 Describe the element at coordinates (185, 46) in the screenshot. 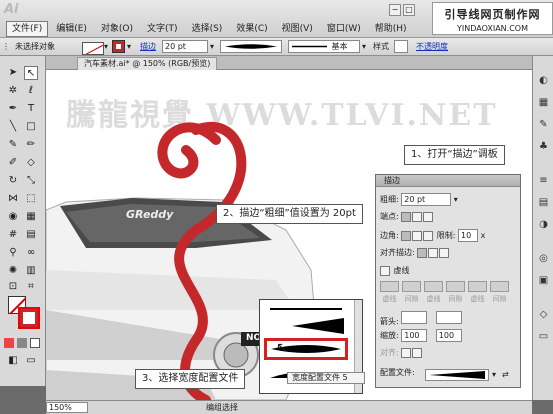

I see `stroke-weight-field: 20 pt` at that location.